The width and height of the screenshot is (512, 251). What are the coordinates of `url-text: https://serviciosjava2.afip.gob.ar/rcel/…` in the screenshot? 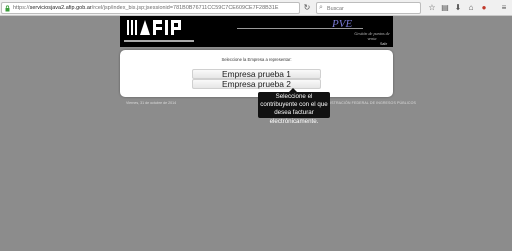 It's located at (146, 8).